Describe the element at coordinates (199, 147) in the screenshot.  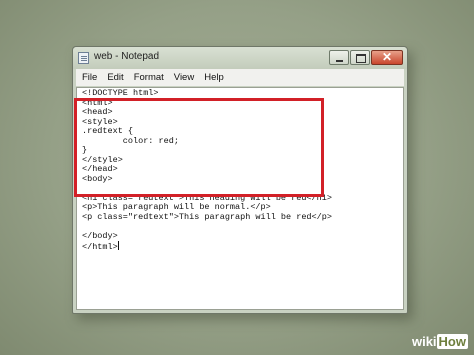
I see `highlight-box` at that location.